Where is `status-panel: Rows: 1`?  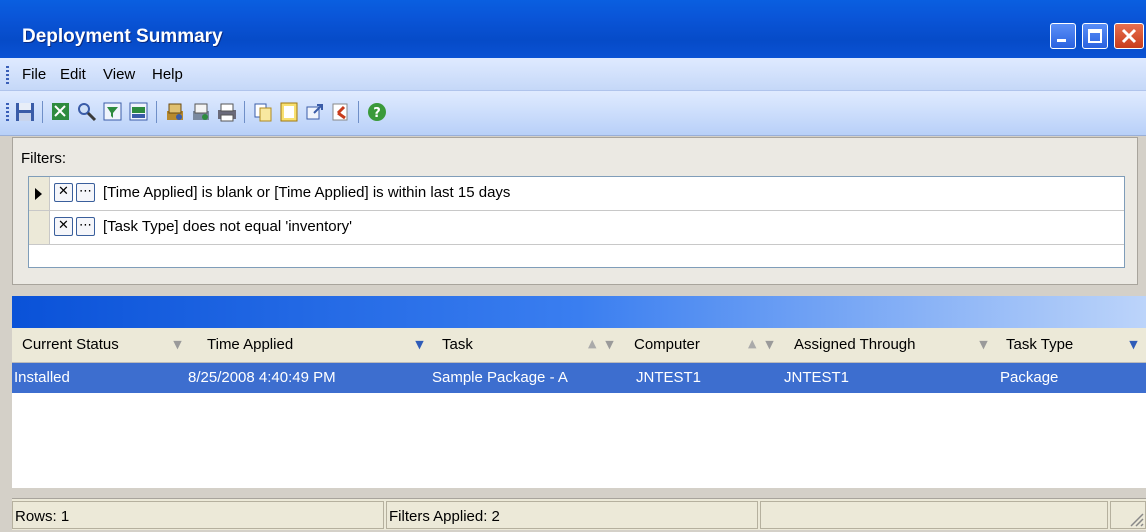
status-panel: Rows: 1 is located at coordinates (198, 515).